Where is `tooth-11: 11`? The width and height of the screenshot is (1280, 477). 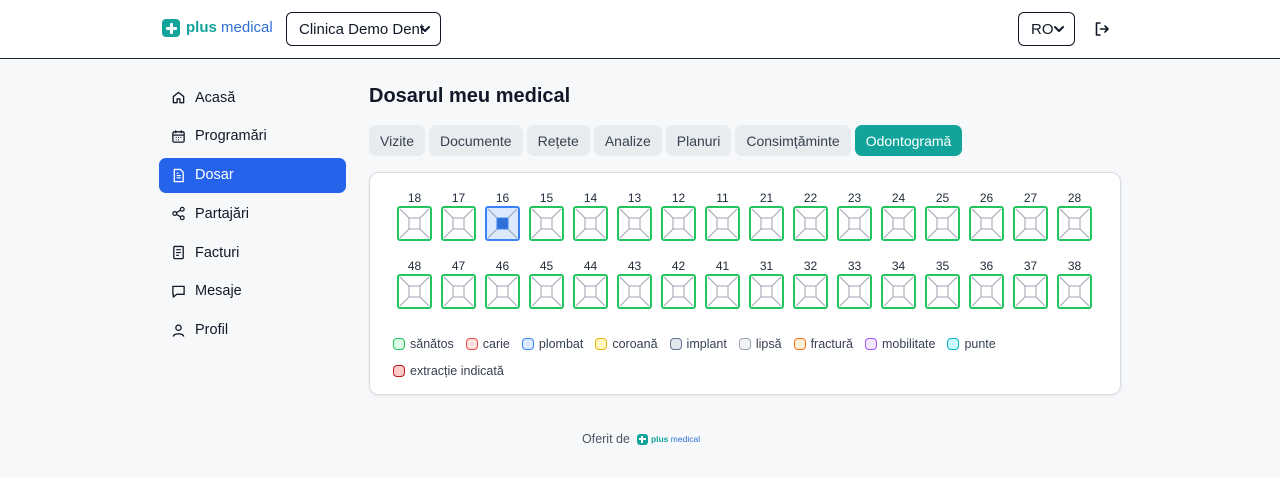
tooth-11: 11 is located at coordinates (722, 216).